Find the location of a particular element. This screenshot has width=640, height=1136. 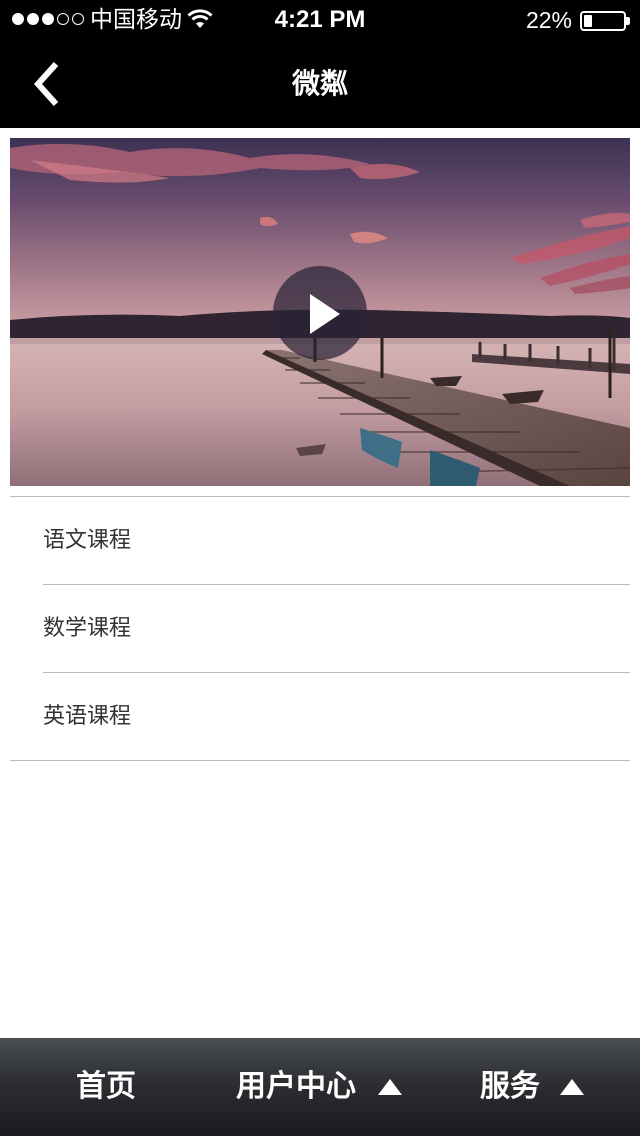

bottom-tab-bar: 首页 用户中心 服务 is located at coordinates (320, 1087).